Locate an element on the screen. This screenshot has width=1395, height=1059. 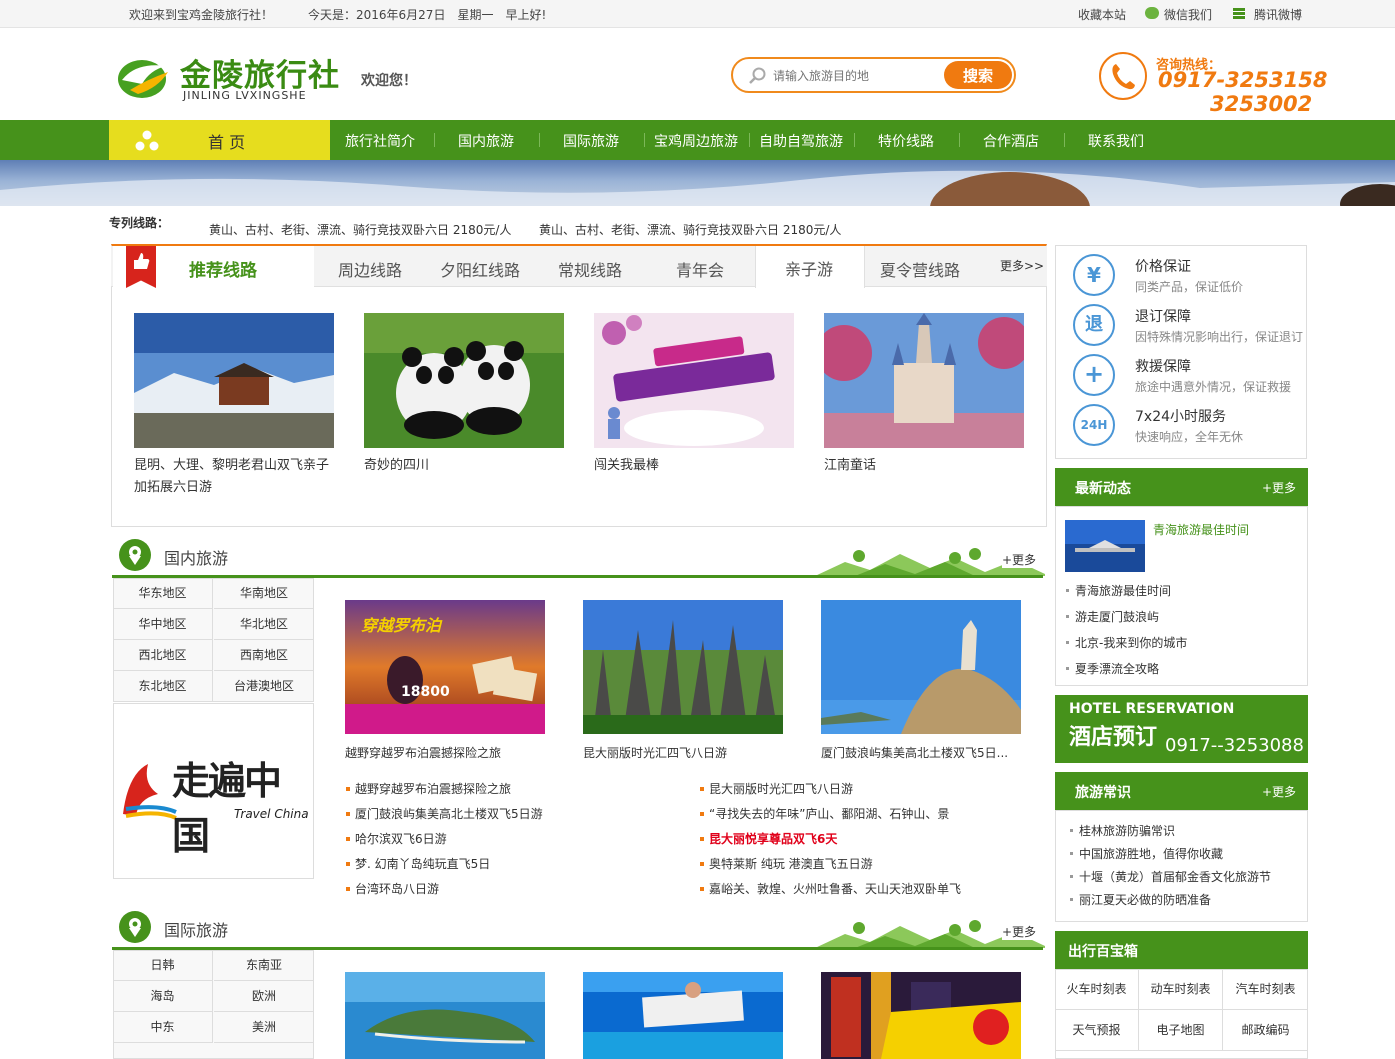
dom-caption: 越野穿越罗布泊震撼探险之旅 is located at coordinates (445, 752).